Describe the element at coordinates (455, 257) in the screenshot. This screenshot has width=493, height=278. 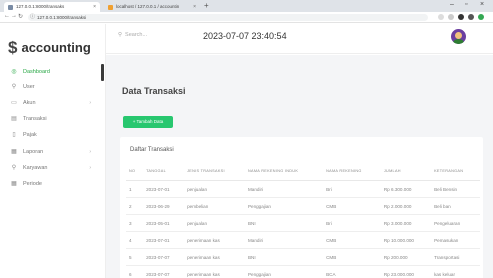
I see `table-cell: Transportasi` at that location.